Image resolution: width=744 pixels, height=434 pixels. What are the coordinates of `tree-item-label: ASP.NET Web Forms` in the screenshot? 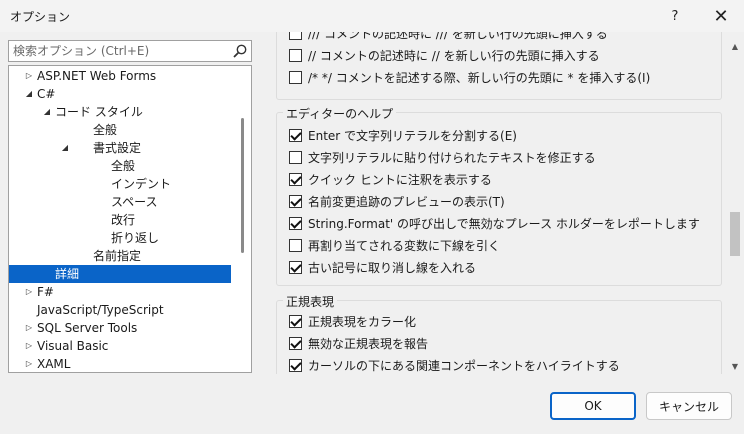 It's located at (97, 76).